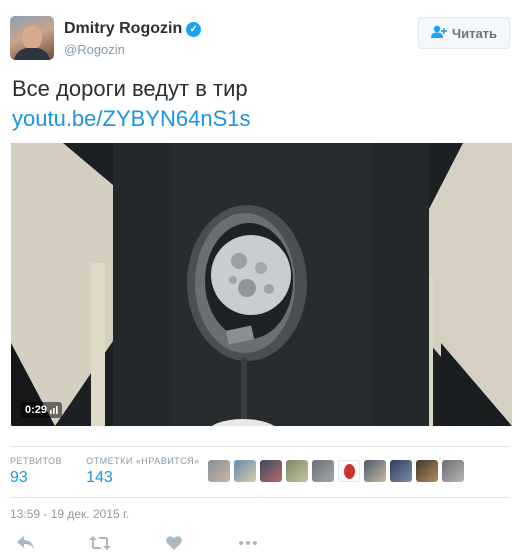  I want to click on likes-stat: ОТМЕТКИ «НРАВИТСЯ» 143, so click(143, 471).